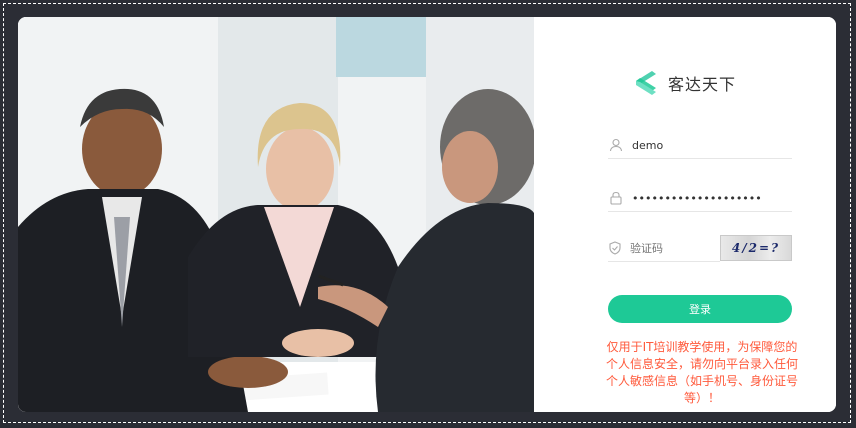  I want to click on chevron-logo-icon, so click(645, 83).